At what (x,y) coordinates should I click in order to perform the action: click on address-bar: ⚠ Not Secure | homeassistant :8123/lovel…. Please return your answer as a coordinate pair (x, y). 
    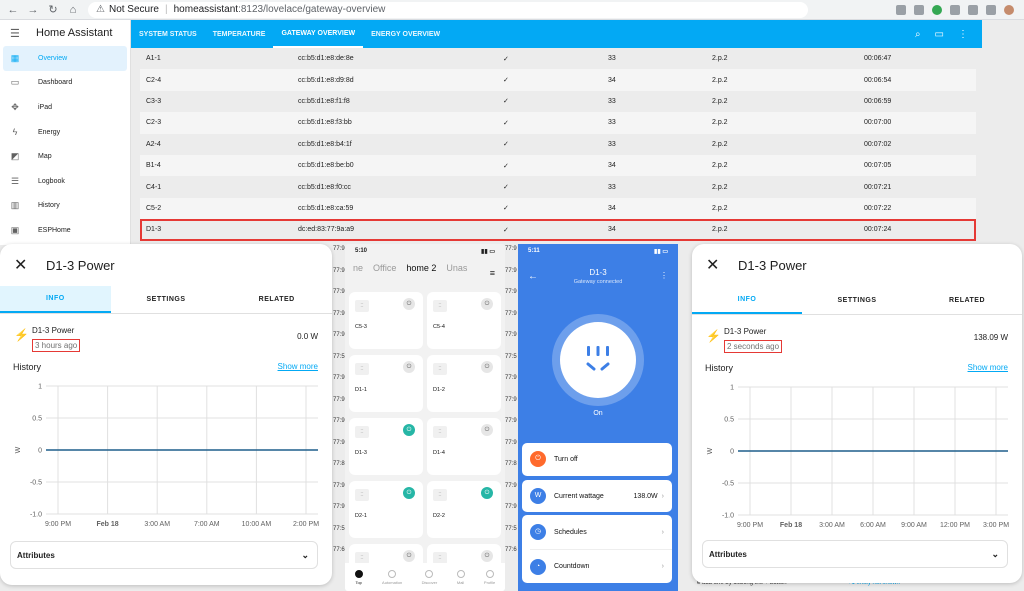
    Looking at the image, I should click on (448, 9).